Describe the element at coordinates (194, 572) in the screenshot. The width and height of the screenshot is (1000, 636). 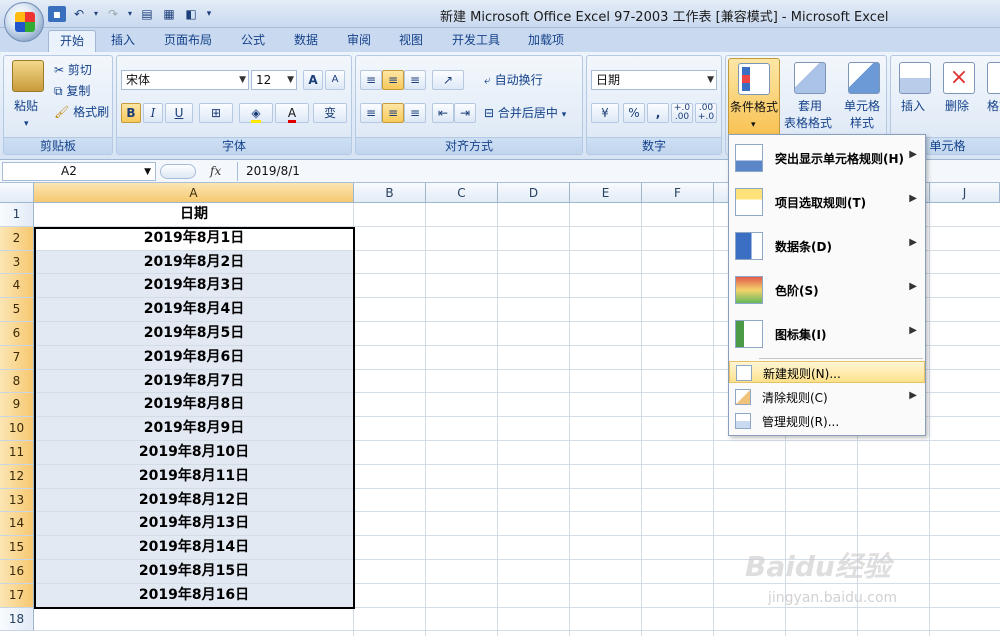
I see `date-cell: 2019年8月15日` at that location.